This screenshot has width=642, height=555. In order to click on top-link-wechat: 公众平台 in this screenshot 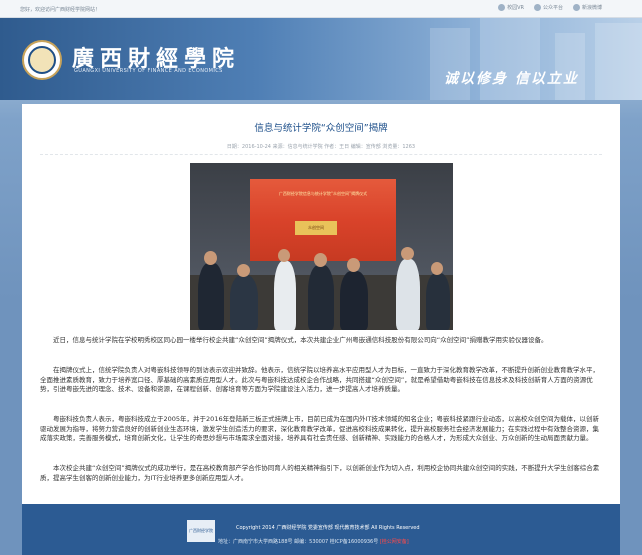, I will do `click(548, 7)`.